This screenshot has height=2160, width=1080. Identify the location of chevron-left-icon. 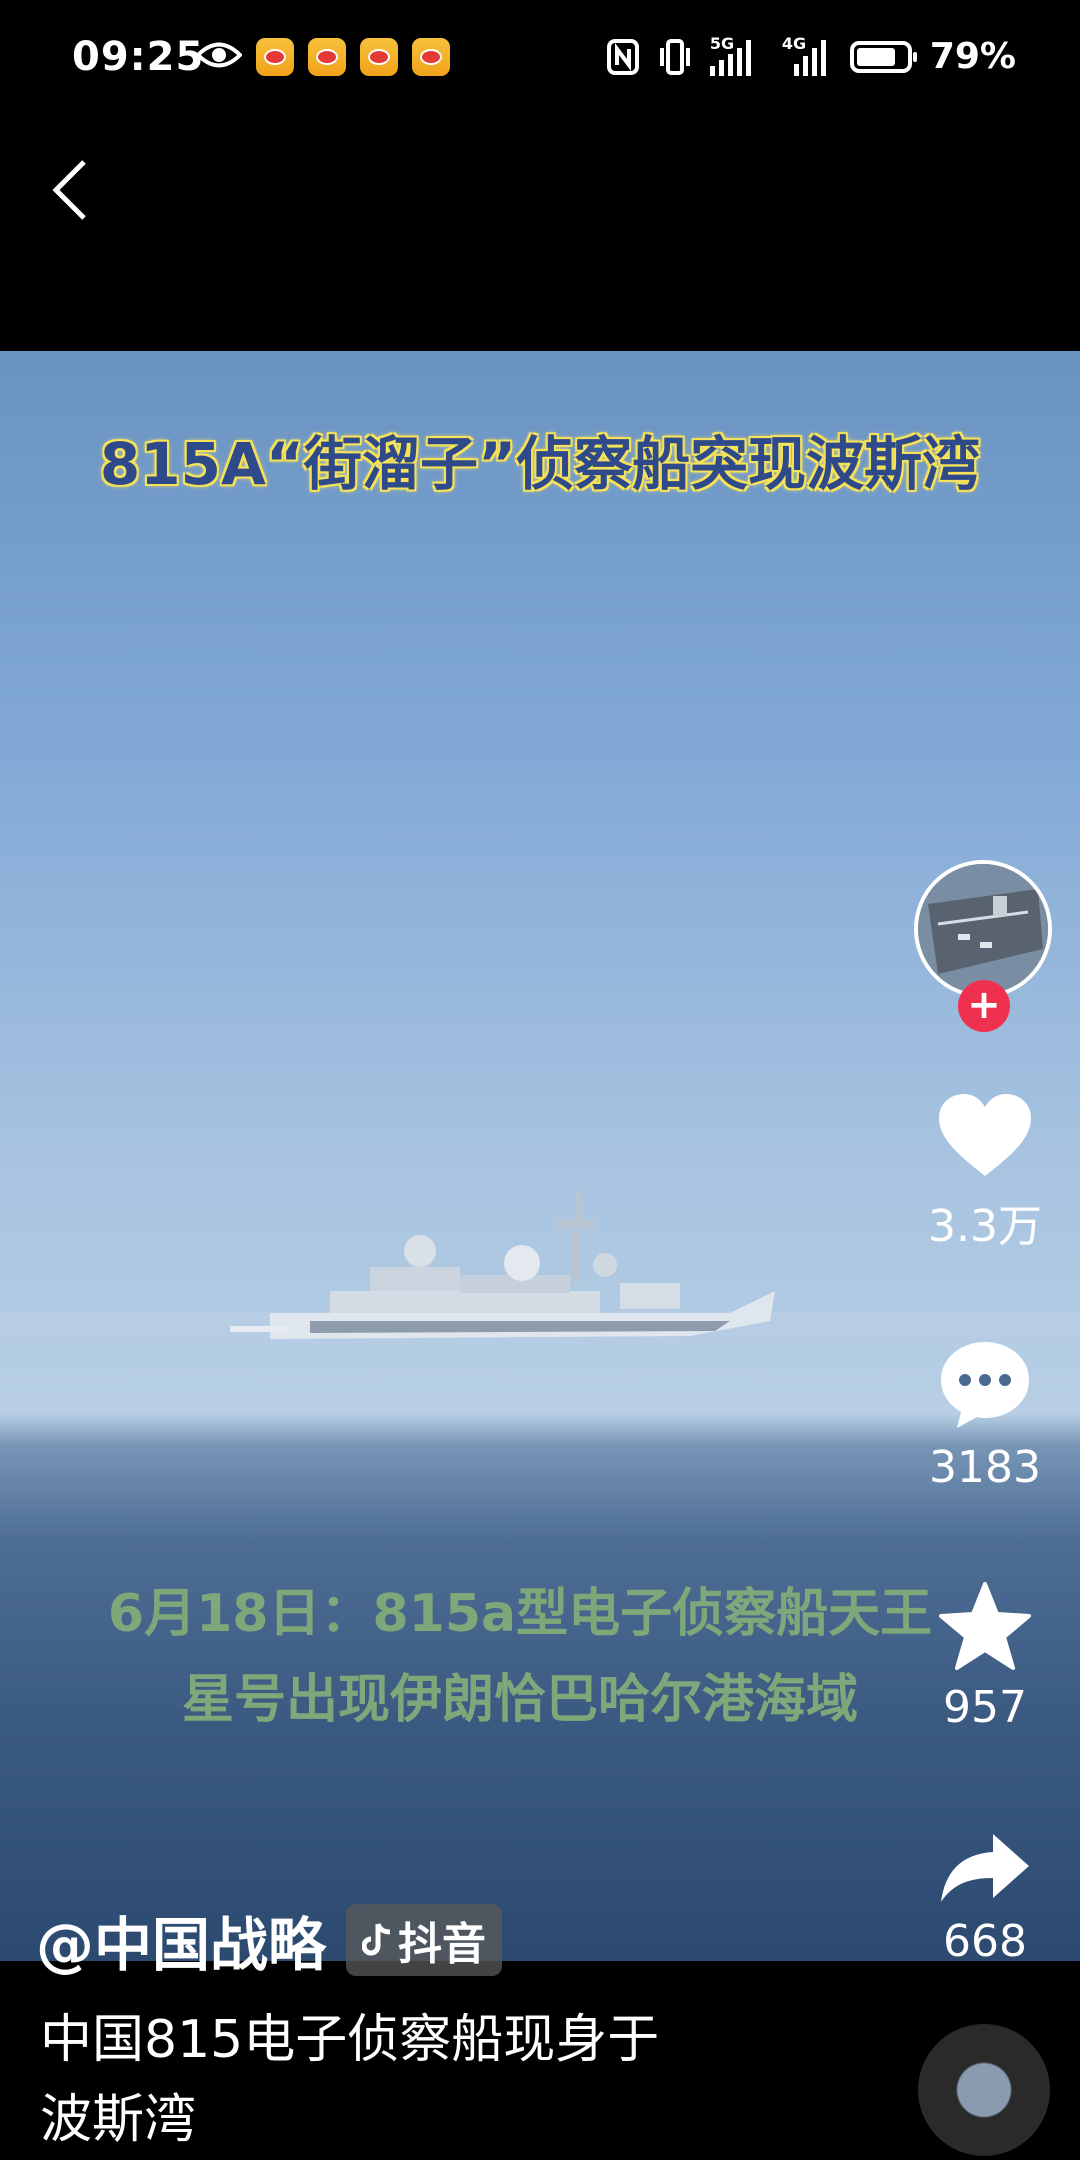
(69, 190).